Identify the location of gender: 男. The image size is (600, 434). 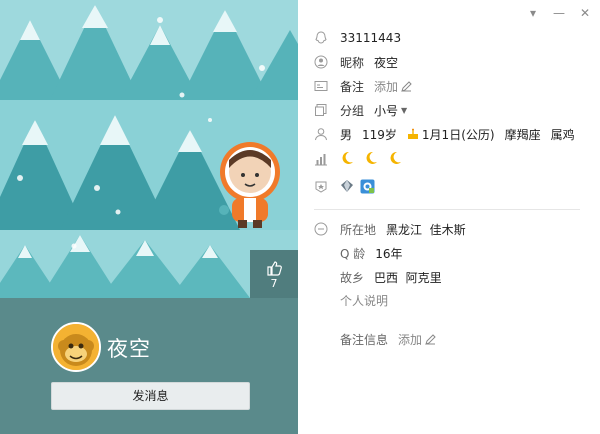
(346, 134).